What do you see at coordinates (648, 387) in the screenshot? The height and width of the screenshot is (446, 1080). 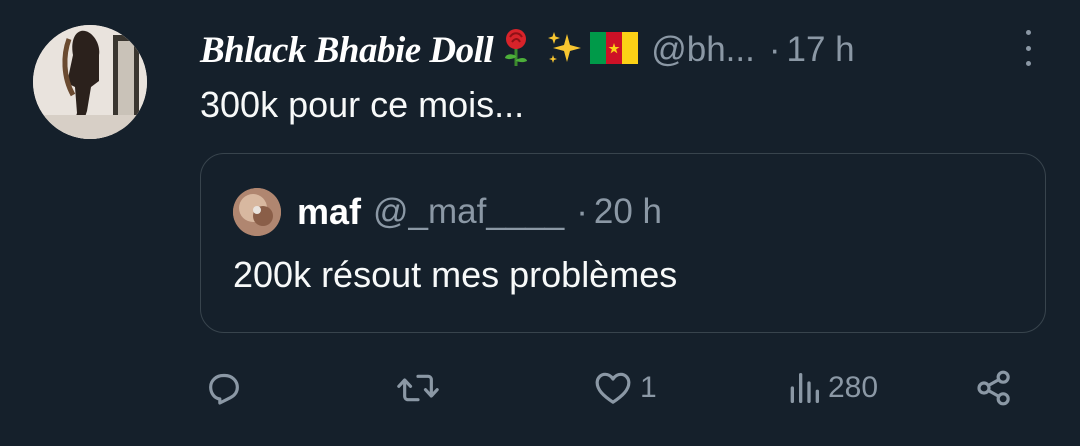 I see `like-count: 1` at bounding box center [648, 387].